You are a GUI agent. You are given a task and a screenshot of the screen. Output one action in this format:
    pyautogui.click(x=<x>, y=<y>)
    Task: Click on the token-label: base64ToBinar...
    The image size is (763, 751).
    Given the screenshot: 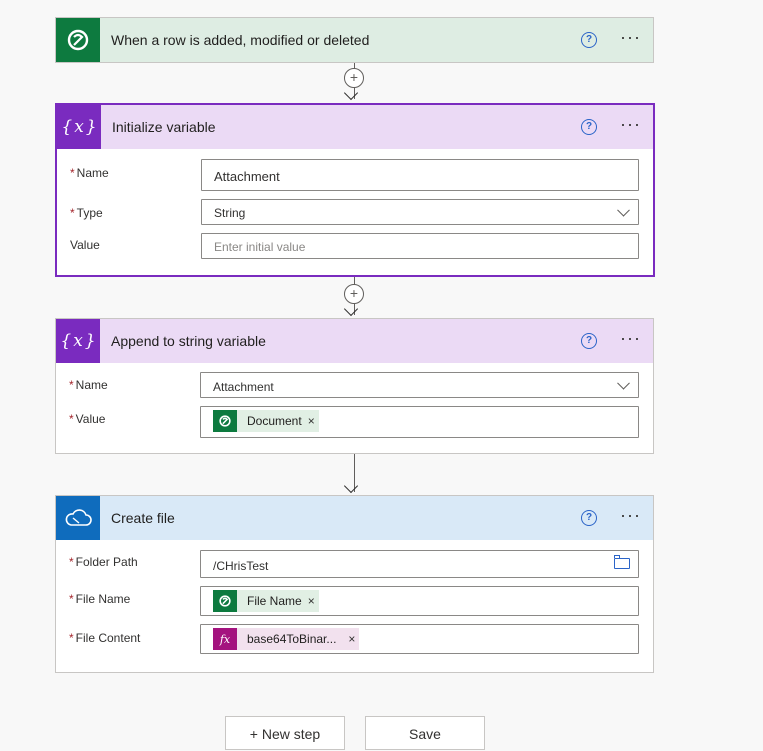 What is the action you would take?
    pyautogui.click(x=292, y=639)
    